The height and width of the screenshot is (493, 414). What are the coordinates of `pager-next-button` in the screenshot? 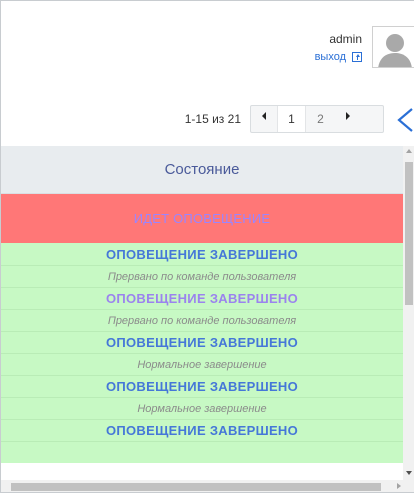 It's located at (348, 119).